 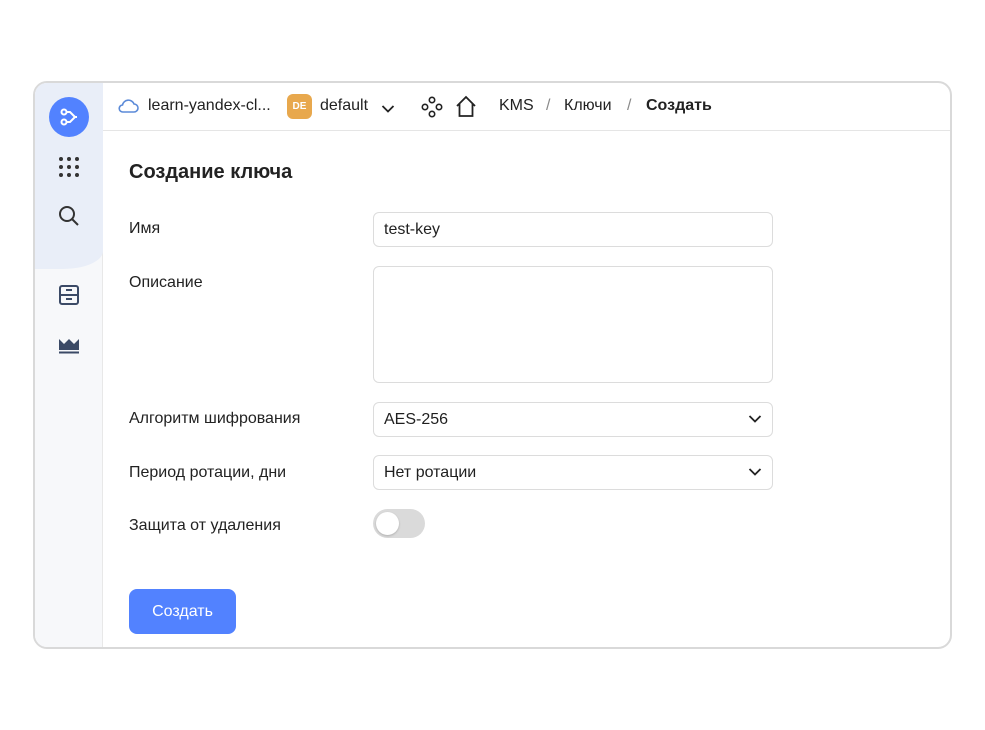 I want to click on rotation-value: Нет ротации, so click(x=430, y=472).